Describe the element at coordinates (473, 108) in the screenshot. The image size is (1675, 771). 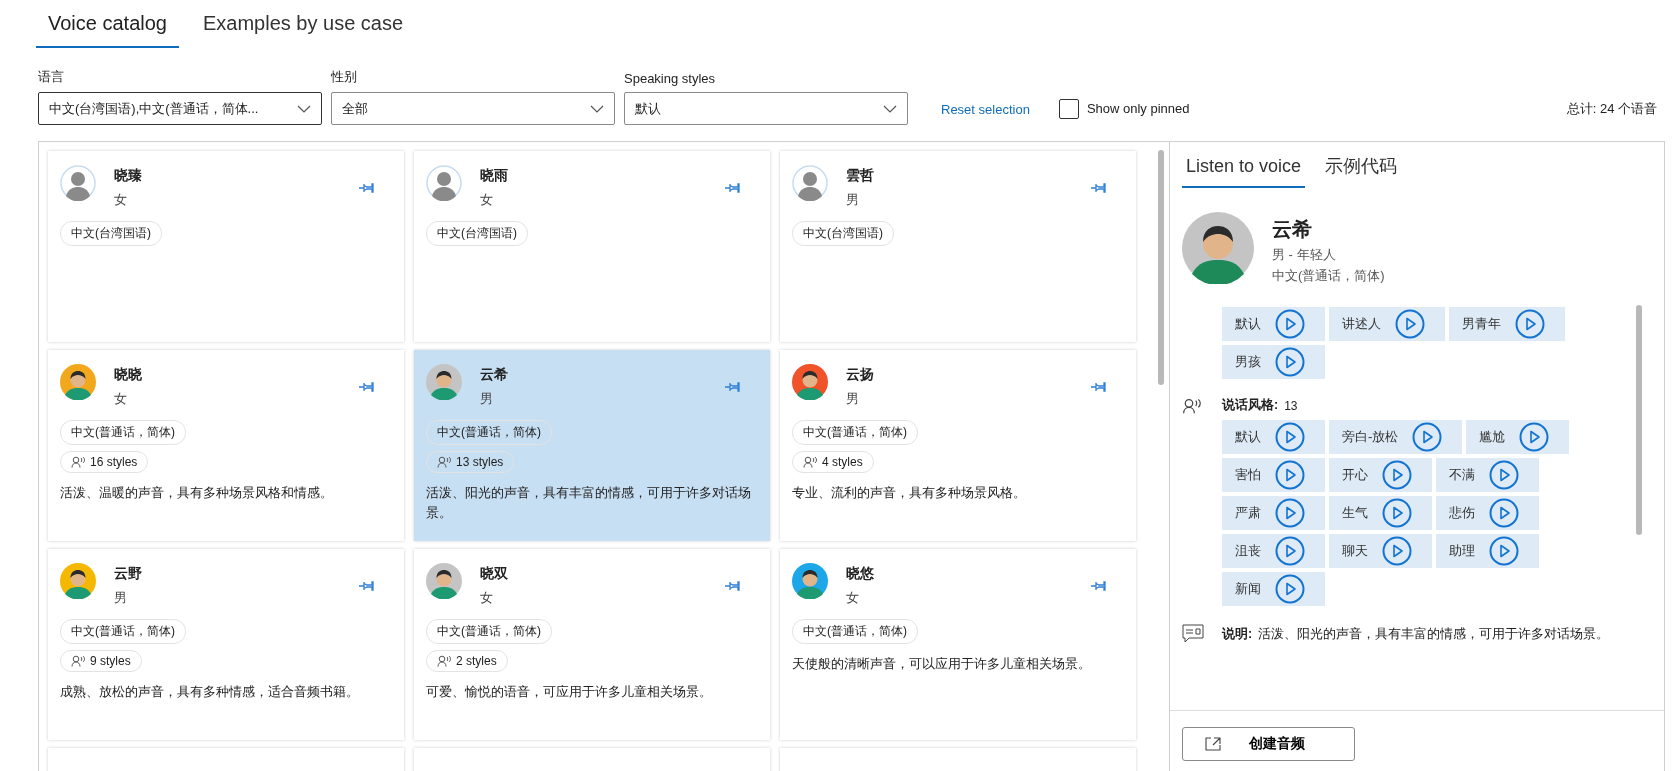
I see `dropdown: 全部` at that location.